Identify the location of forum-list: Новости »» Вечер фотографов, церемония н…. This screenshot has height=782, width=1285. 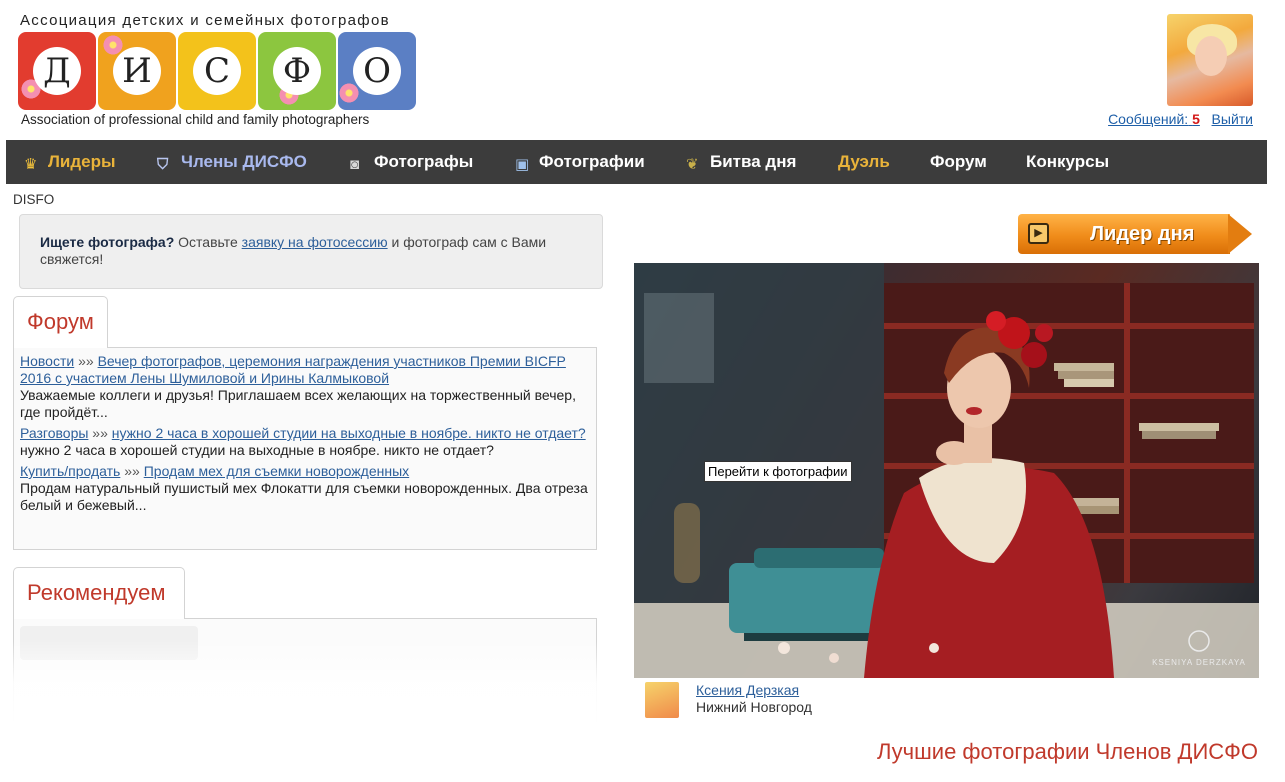
(306, 435).